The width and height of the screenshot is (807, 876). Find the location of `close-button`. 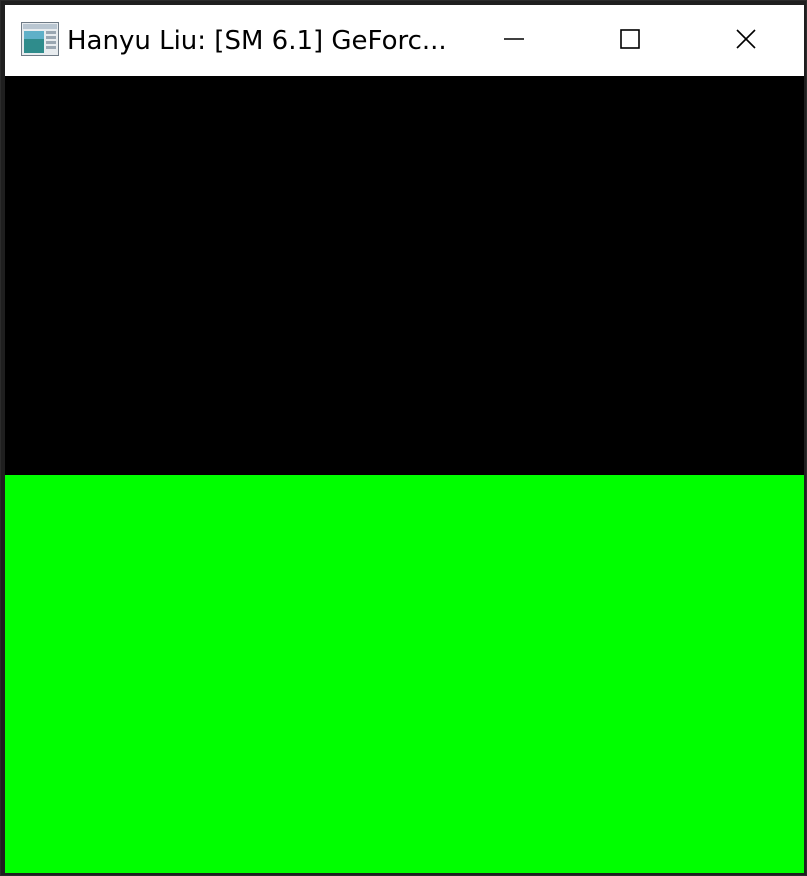

close-button is located at coordinates (746, 40).